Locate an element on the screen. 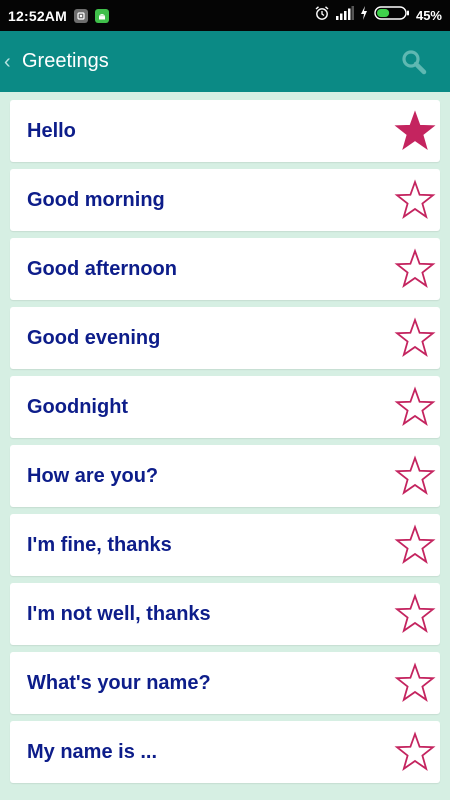  phrase-row: I'm fine, thanks is located at coordinates (225, 545).